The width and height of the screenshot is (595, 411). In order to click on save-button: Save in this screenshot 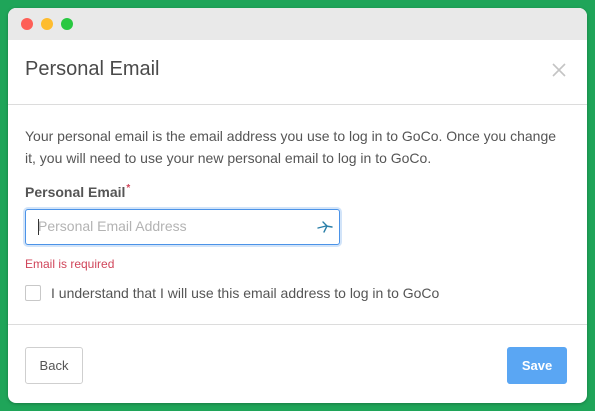, I will do `click(537, 365)`.